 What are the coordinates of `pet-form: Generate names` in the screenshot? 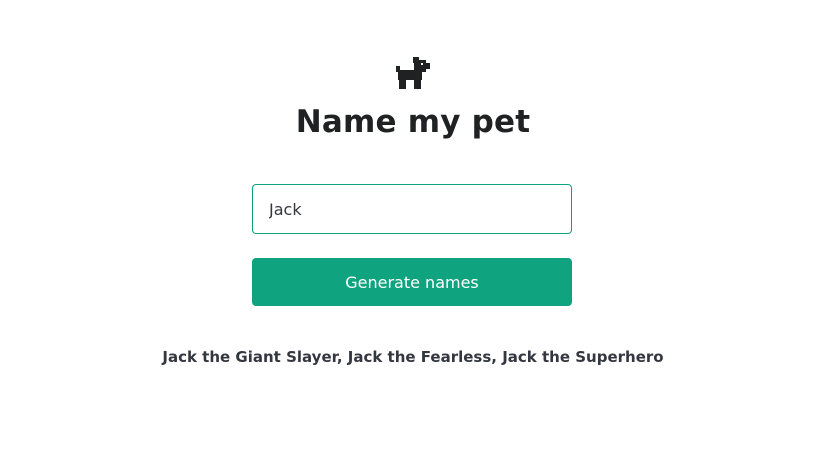 It's located at (412, 245).